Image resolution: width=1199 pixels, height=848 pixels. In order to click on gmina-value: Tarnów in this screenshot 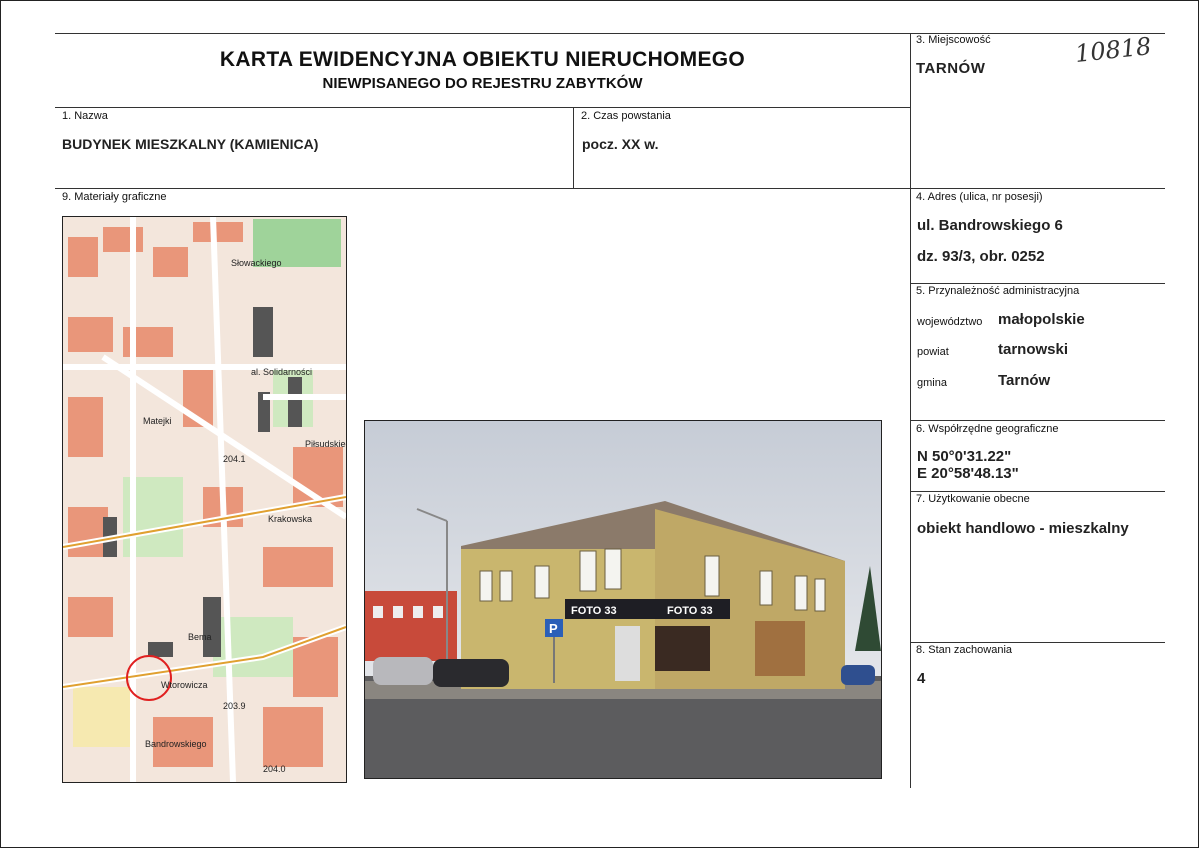, I will do `click(1024, 380)`.